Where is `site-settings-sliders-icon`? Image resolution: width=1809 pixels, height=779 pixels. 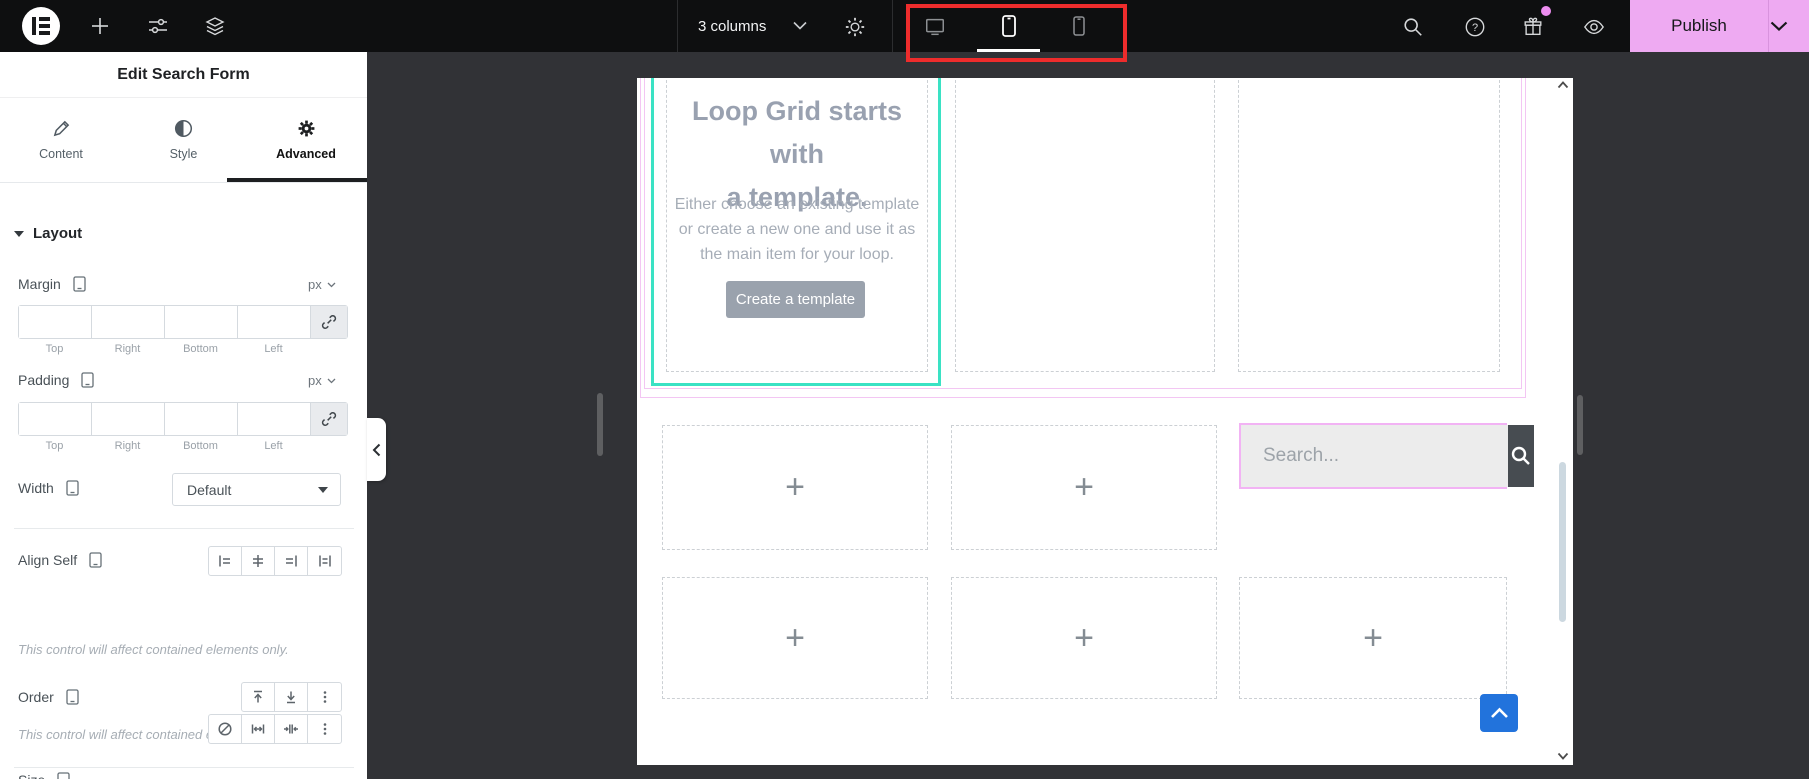 site-settings-sliders-icon is located at coordinates (158, 26).